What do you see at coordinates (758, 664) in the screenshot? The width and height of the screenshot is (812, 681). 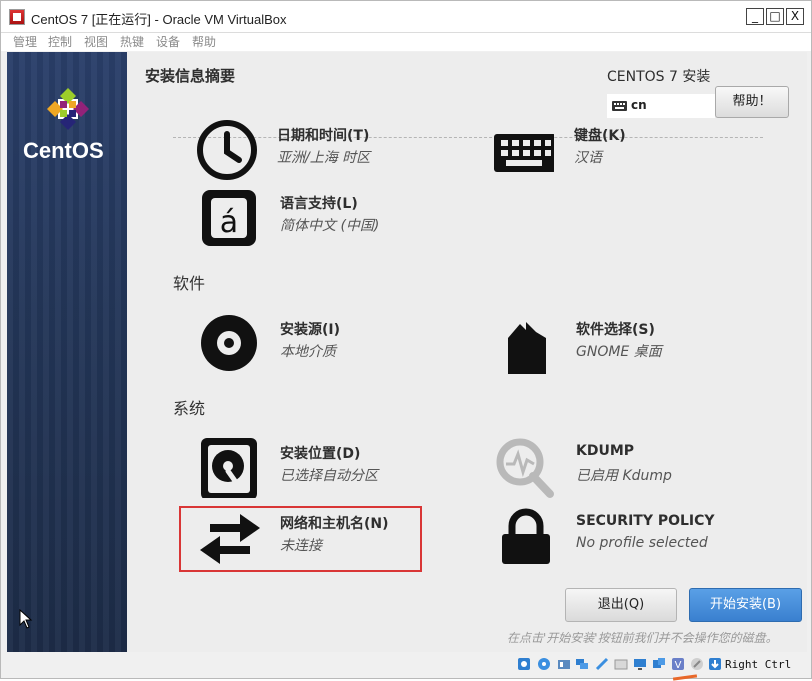 I see `host-key-label: Right Ctrl` at bounding box center [758, 664].